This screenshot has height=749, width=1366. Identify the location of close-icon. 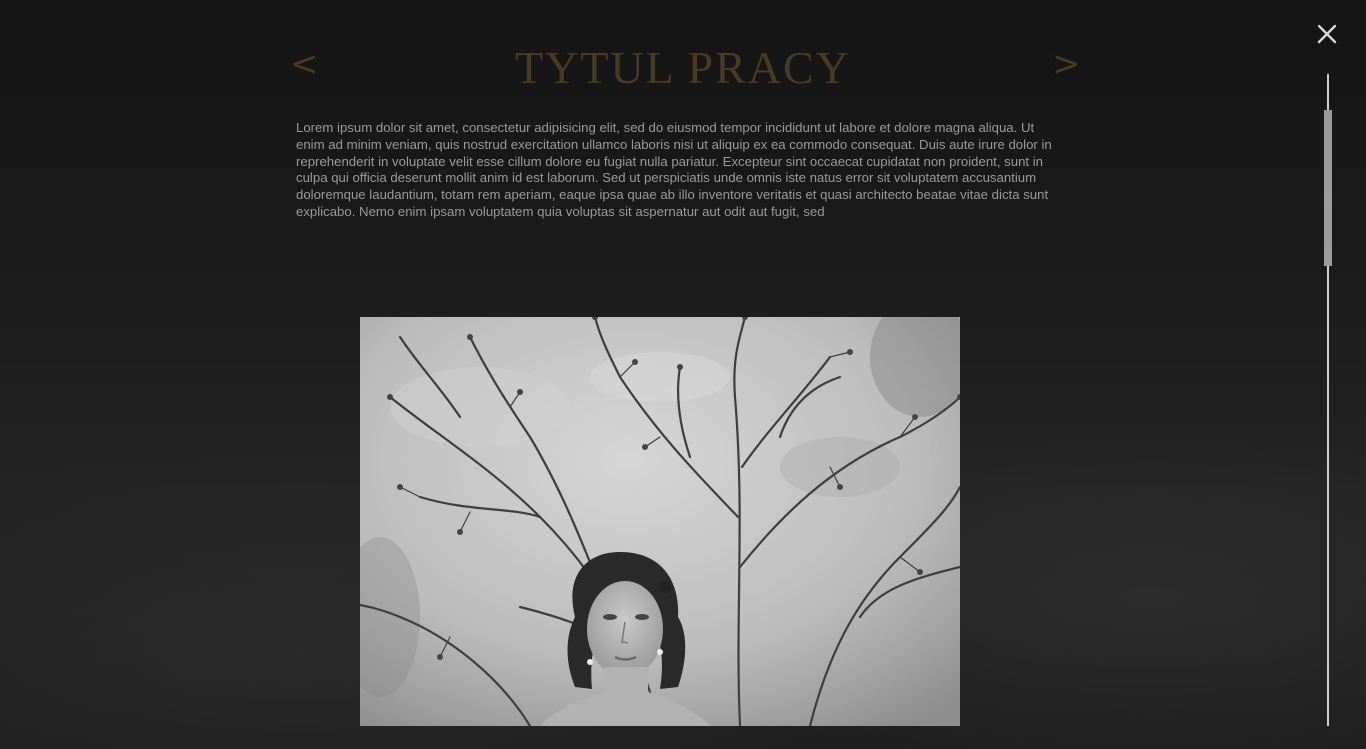
(1327, 34).